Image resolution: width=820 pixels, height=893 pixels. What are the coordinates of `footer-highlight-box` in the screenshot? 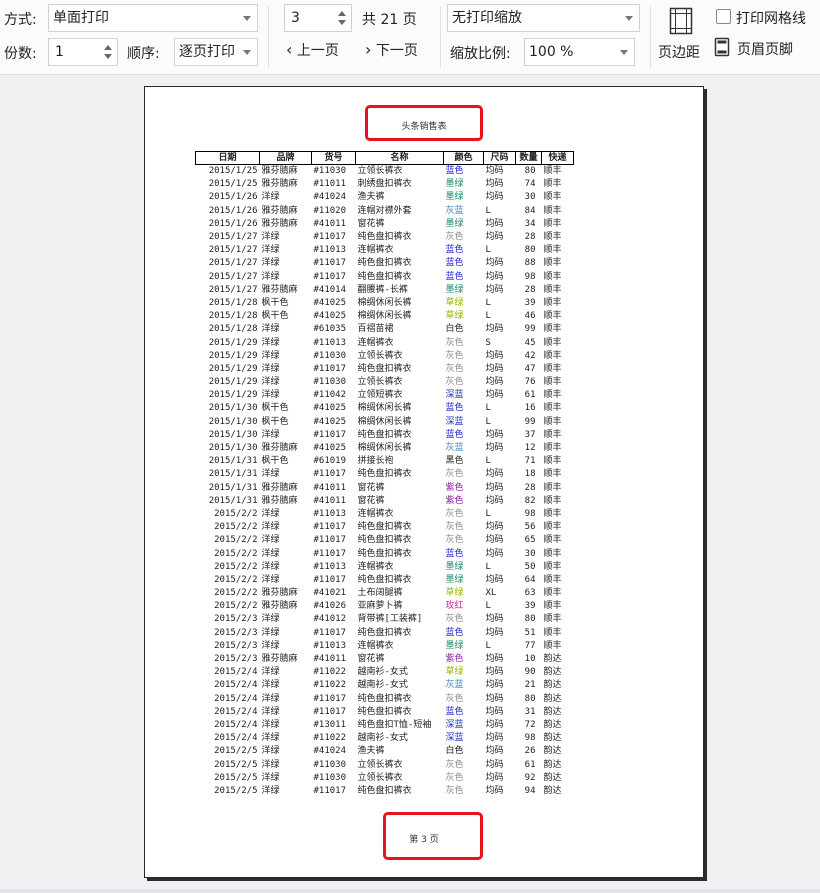 It's located at (433, 836).